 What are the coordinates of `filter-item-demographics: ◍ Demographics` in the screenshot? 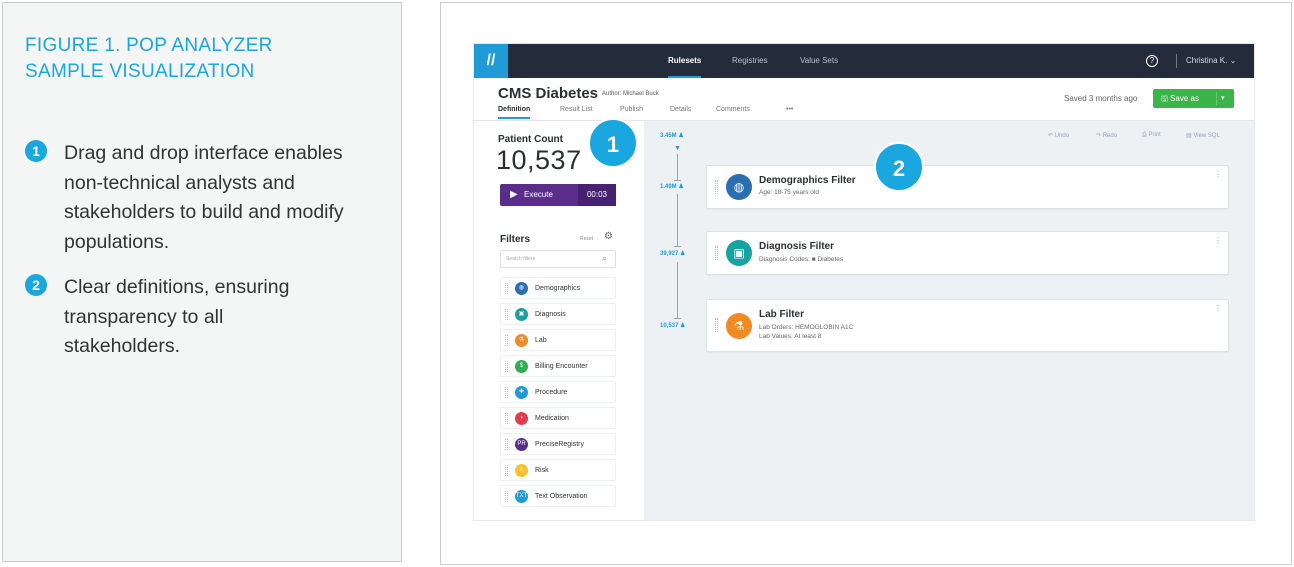 It's located at (558, 288).